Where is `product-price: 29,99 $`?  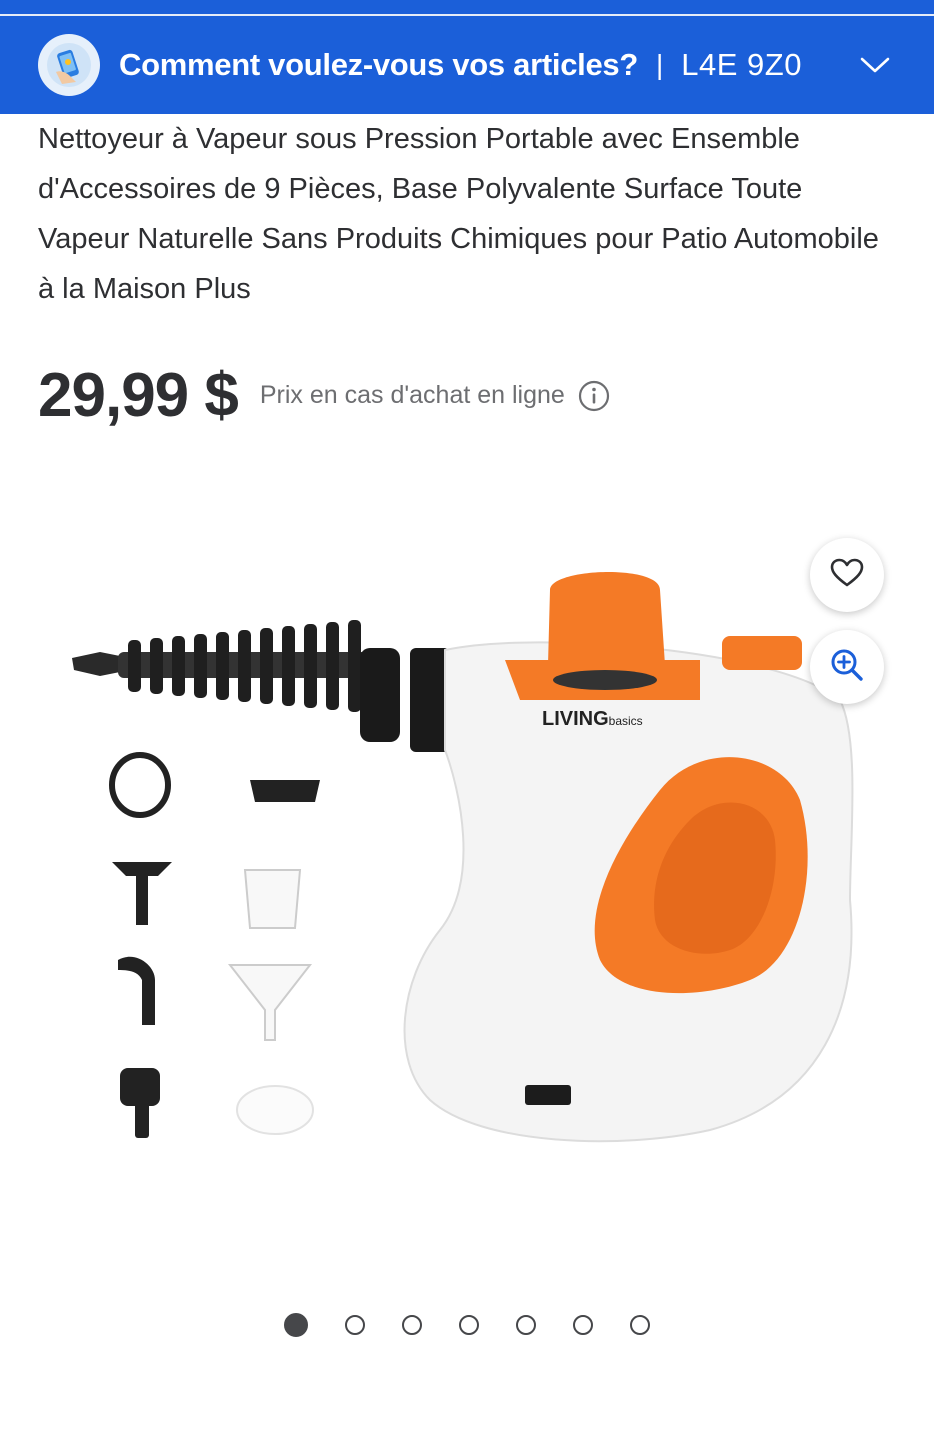
product-price: 29,99 $ is located at coordinates (138, 395).